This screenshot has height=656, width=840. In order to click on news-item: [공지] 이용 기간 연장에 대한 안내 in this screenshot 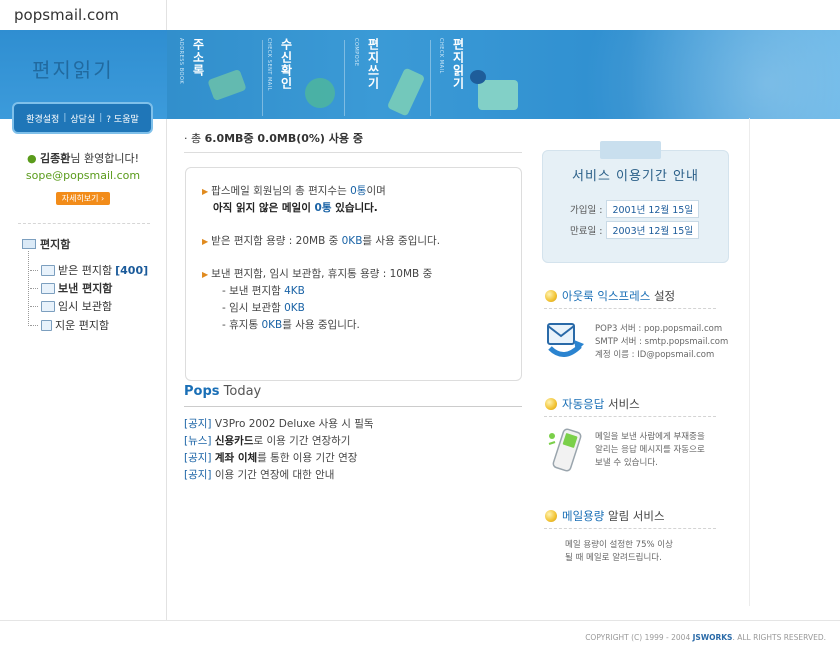, I will do `click(279, 475)`.